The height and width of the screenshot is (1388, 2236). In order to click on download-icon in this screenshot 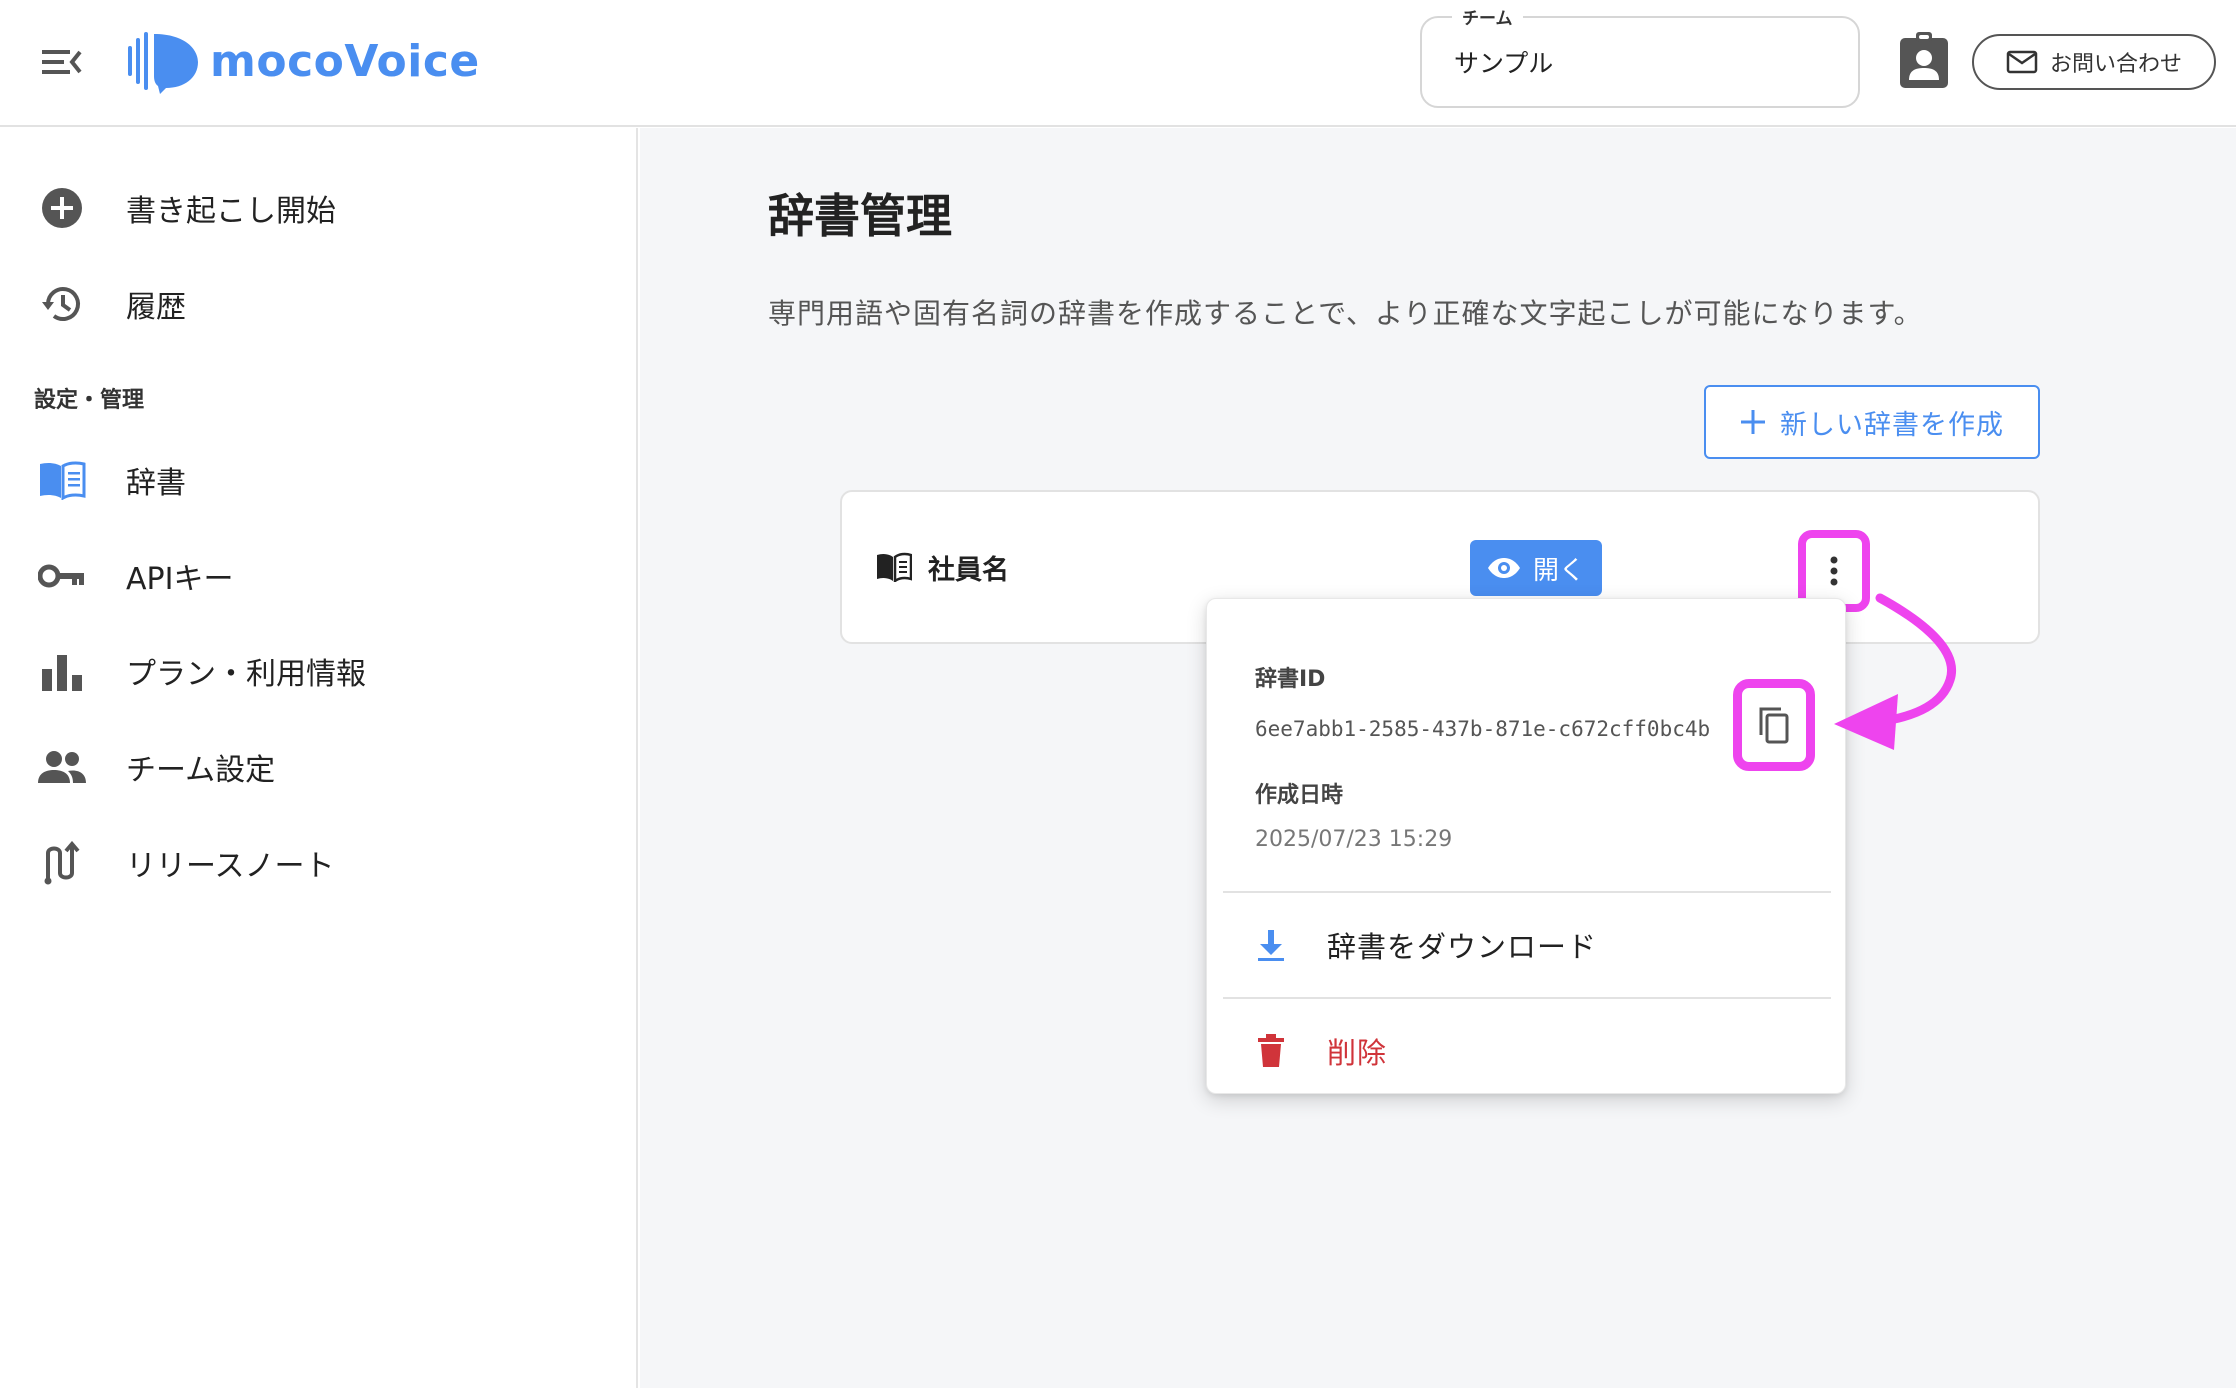, I will do `click(1271, 945)`.